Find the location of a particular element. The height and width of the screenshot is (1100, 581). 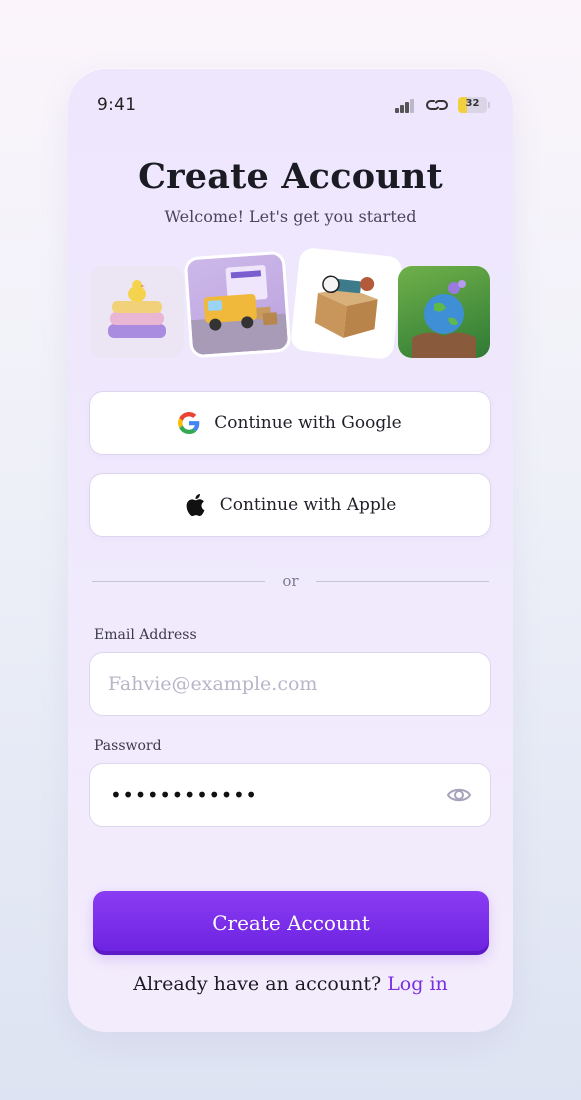

battery-icon: 32 is located at coordinates (472, 105).